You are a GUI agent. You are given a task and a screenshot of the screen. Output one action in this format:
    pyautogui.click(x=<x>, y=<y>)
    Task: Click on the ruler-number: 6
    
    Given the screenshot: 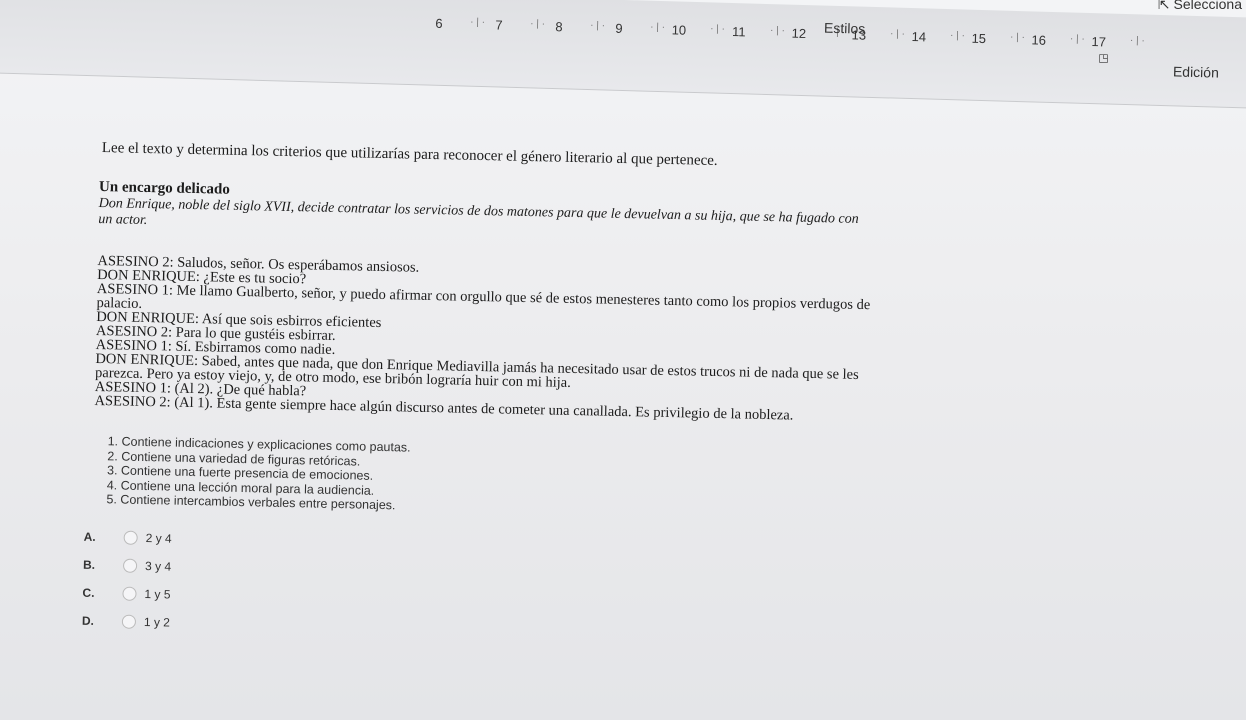 What is the action you would take?
    pyautogui.click(x=439, y=22)
    